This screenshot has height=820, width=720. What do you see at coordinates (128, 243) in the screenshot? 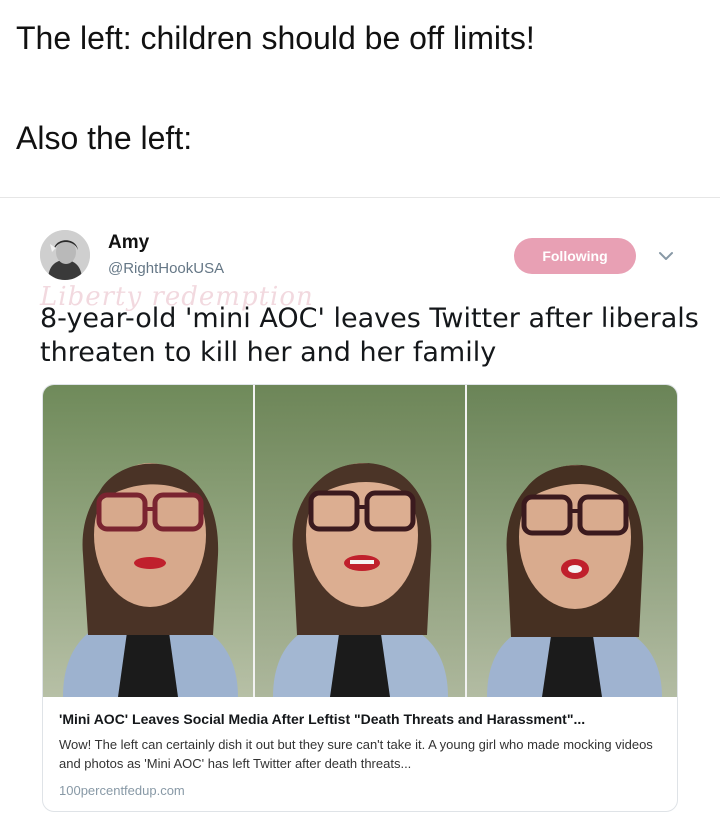
I see `display-name: Amy` at bounding box center [128, 243].